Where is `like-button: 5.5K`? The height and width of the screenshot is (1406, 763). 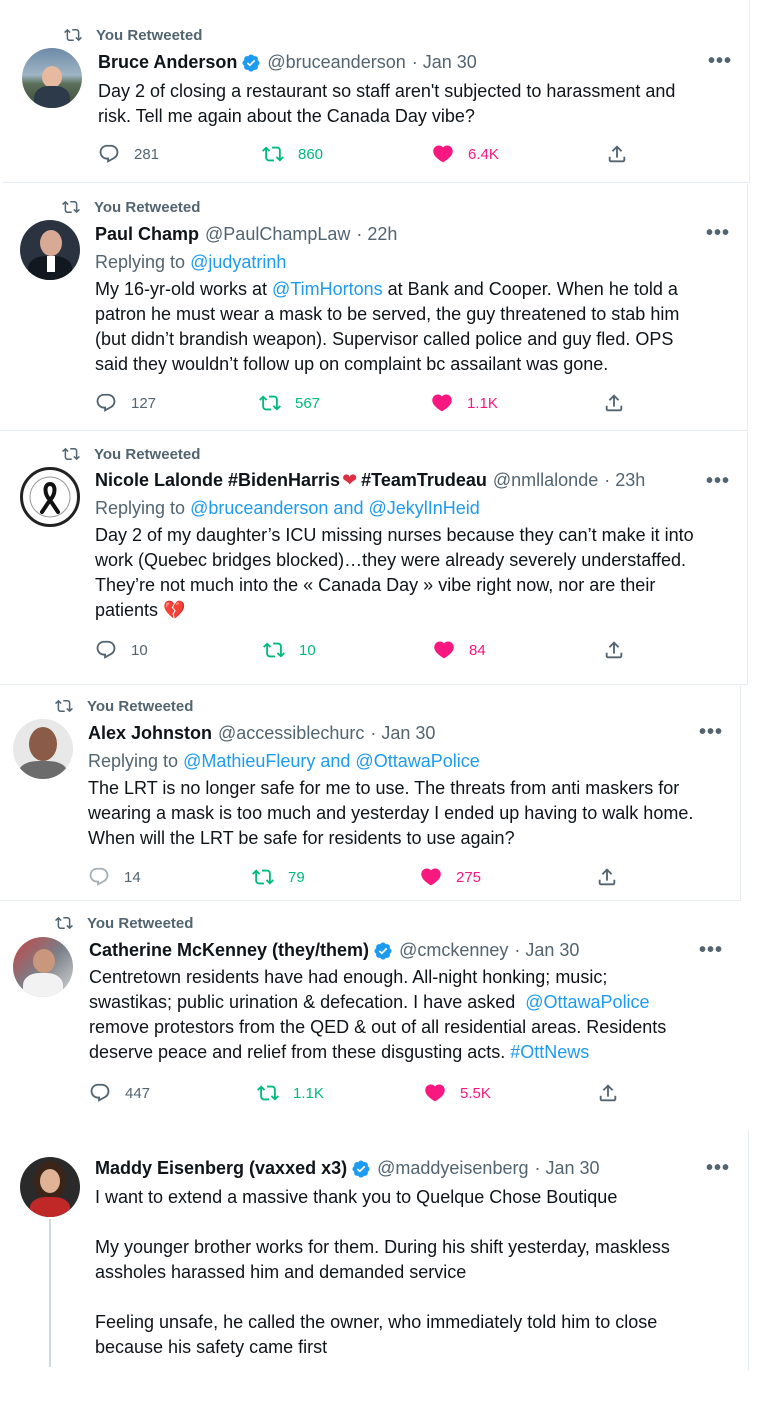
like-button: 5.5K is located at coordinates (457, 1093).